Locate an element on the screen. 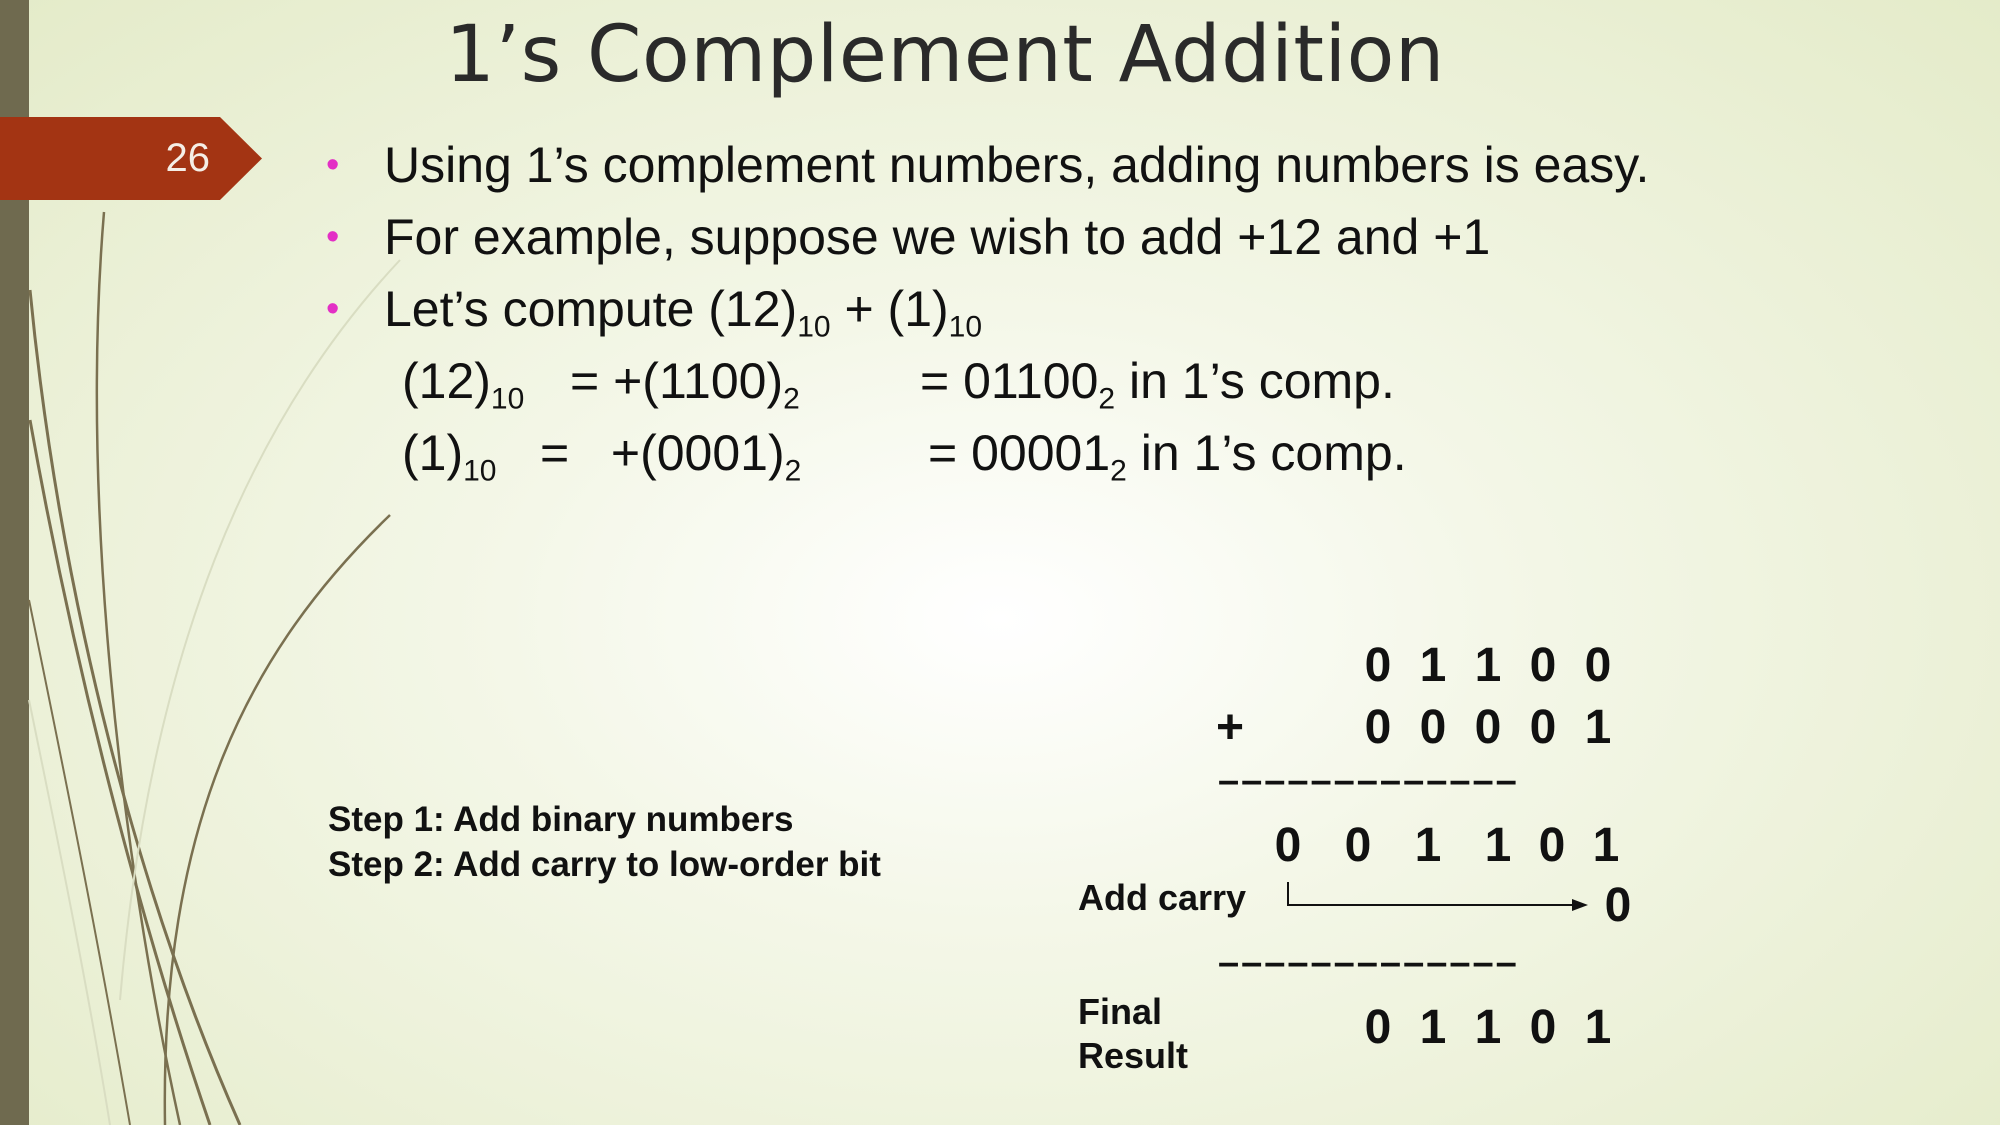 The height and width of the screenshot is (1125, 2000). slide-title: 1’s Complement Addition is located at coordinates (945, 55).